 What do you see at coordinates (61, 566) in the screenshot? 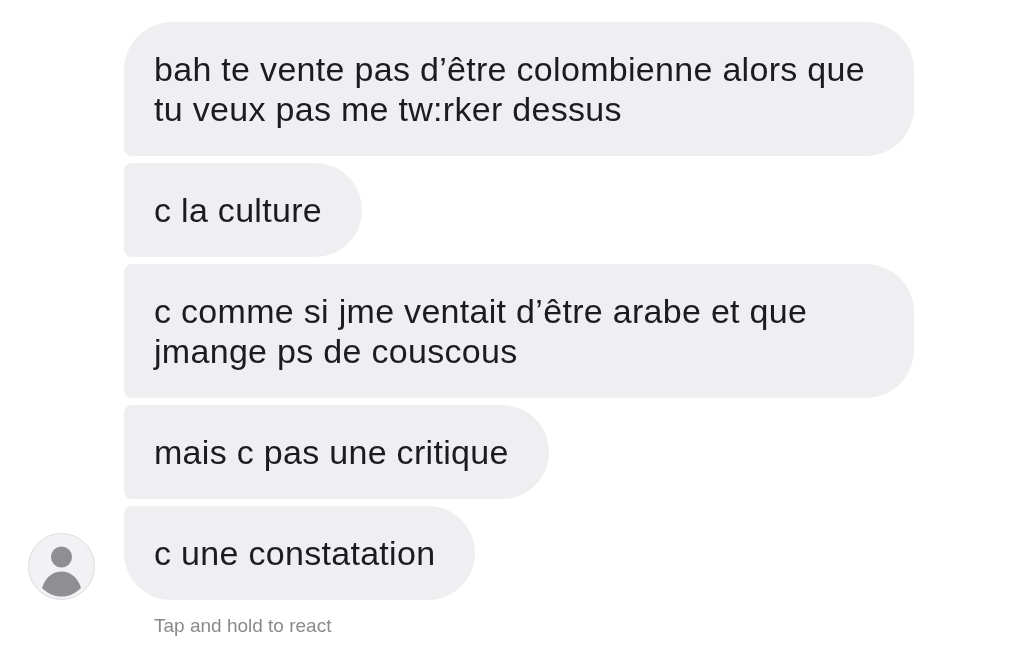
I see `avatar-icon` at bounding box center [61, 566].